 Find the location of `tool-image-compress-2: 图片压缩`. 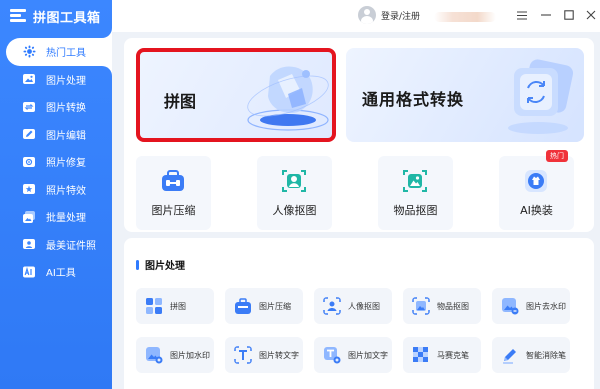

tool-image-compress-2: 图片压缩 is located at coordinates (264, 306).